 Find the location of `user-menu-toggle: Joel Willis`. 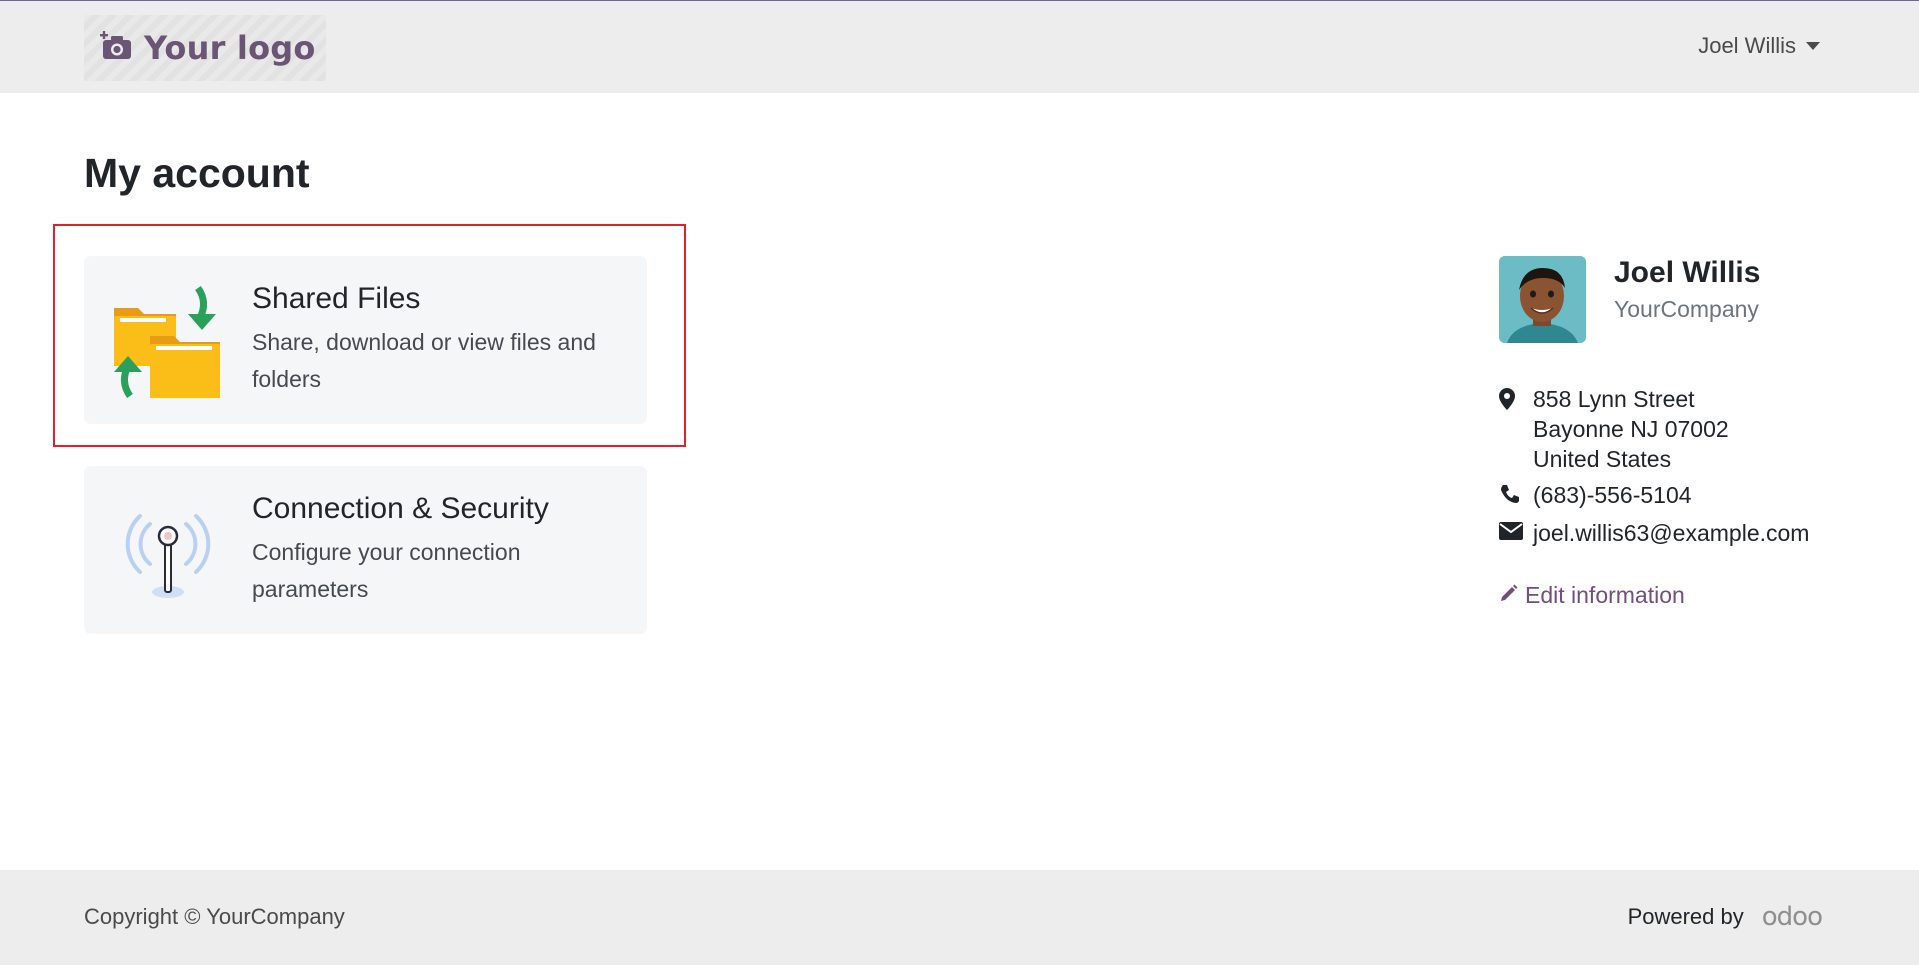

user-menu-toggle: Joel Willis is located at coordinates (1759, 46).